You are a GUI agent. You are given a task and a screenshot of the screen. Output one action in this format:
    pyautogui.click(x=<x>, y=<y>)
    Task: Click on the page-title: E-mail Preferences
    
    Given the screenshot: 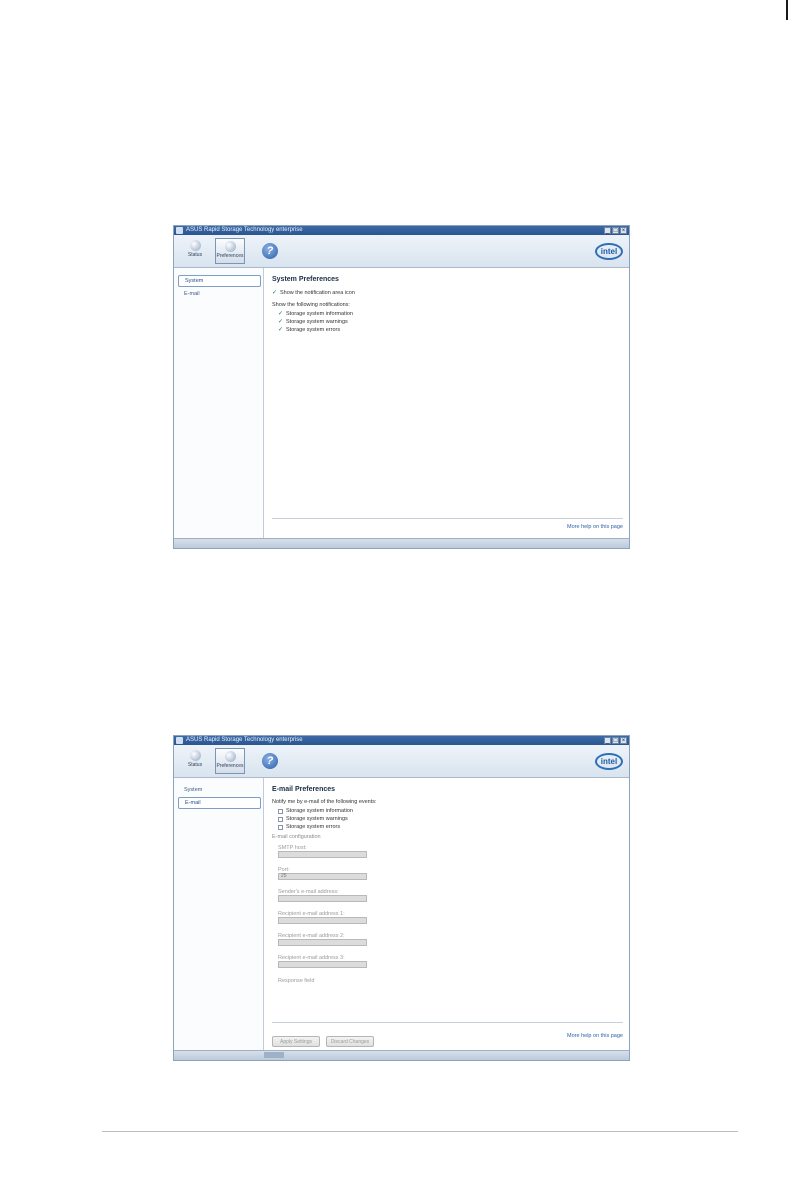 What is the action you would take?
    pyautogui.click(x=304, y=789)
    